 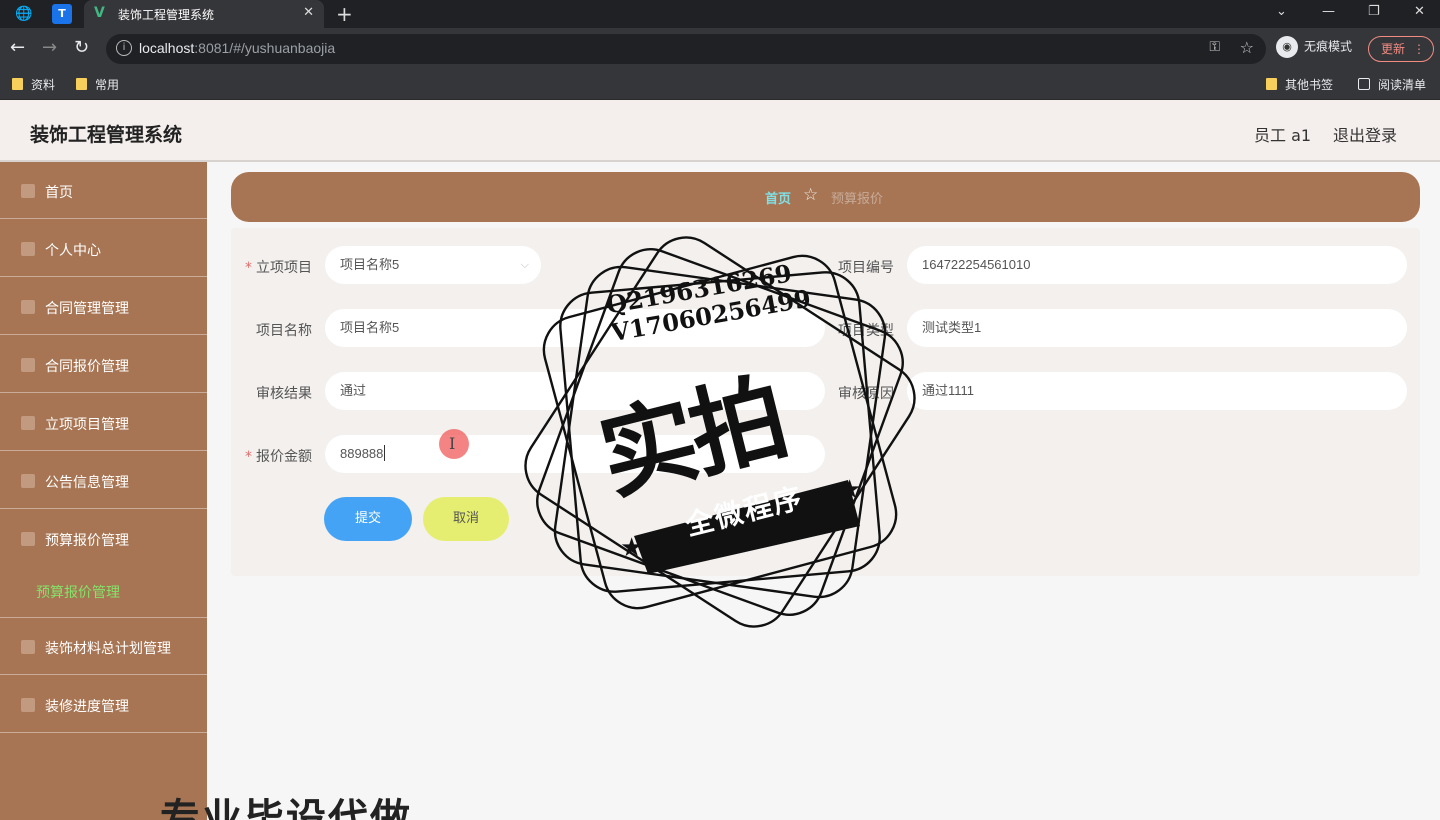 I want to click on sidebar-item-home: 首页, so click(x=103, y=190).